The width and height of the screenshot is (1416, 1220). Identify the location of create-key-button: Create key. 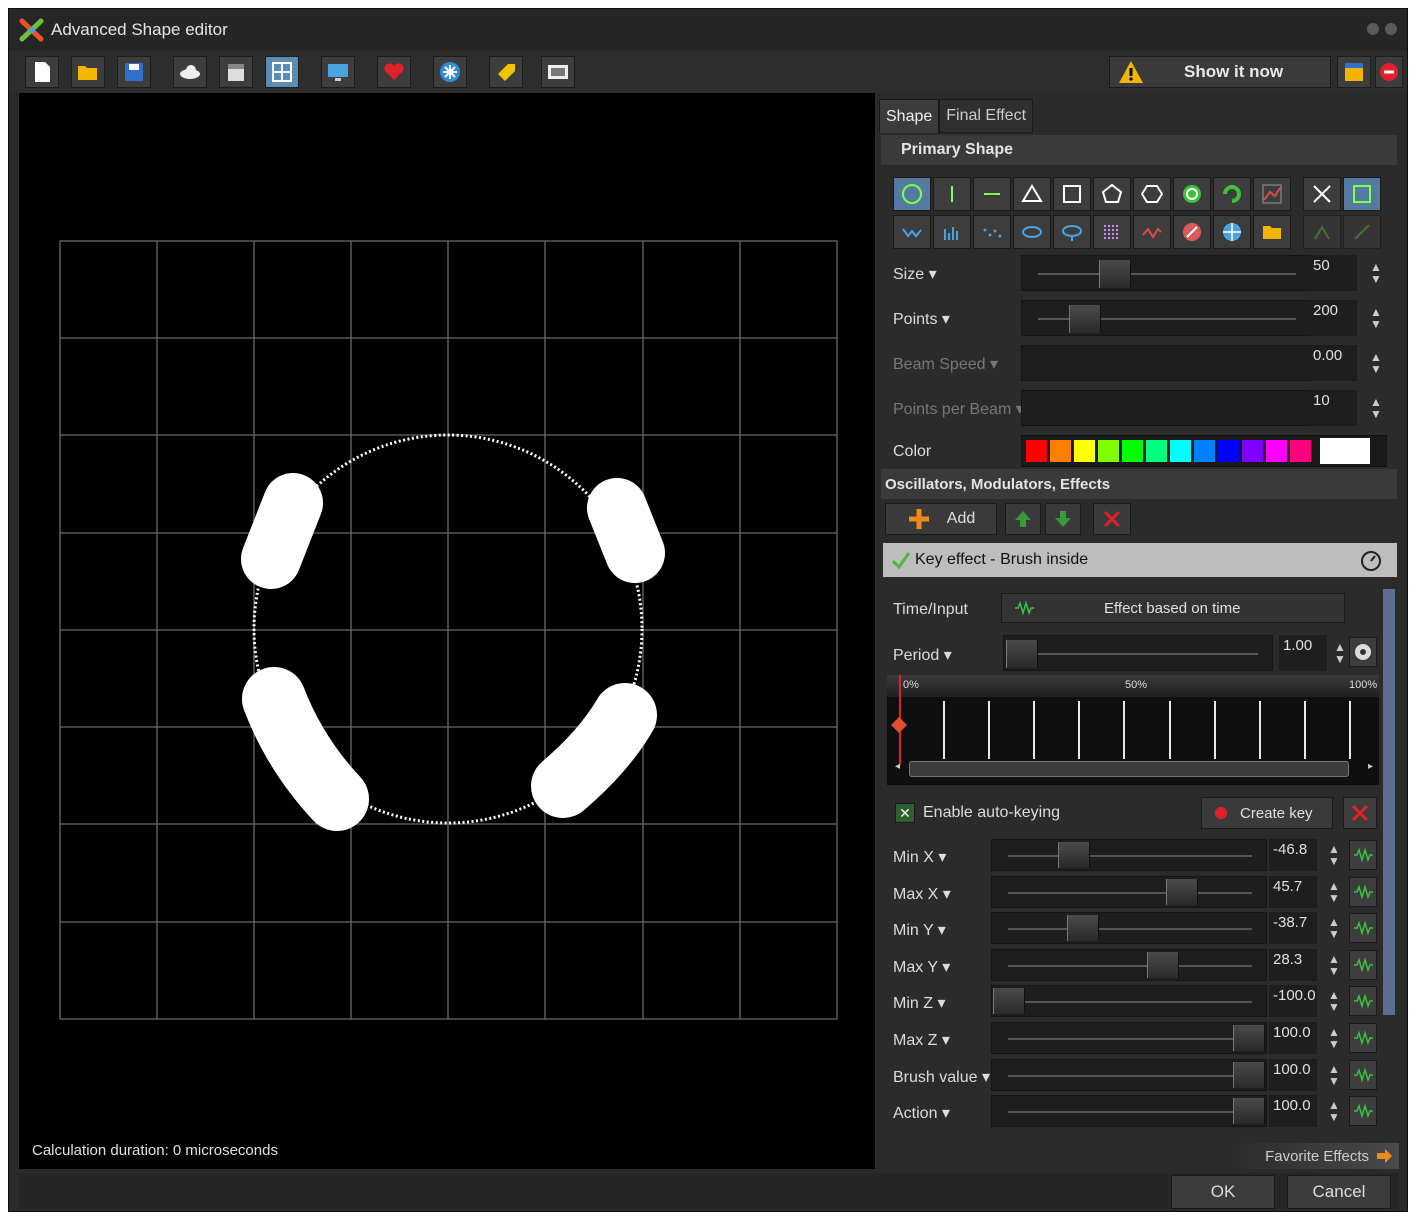
(1267, 813).